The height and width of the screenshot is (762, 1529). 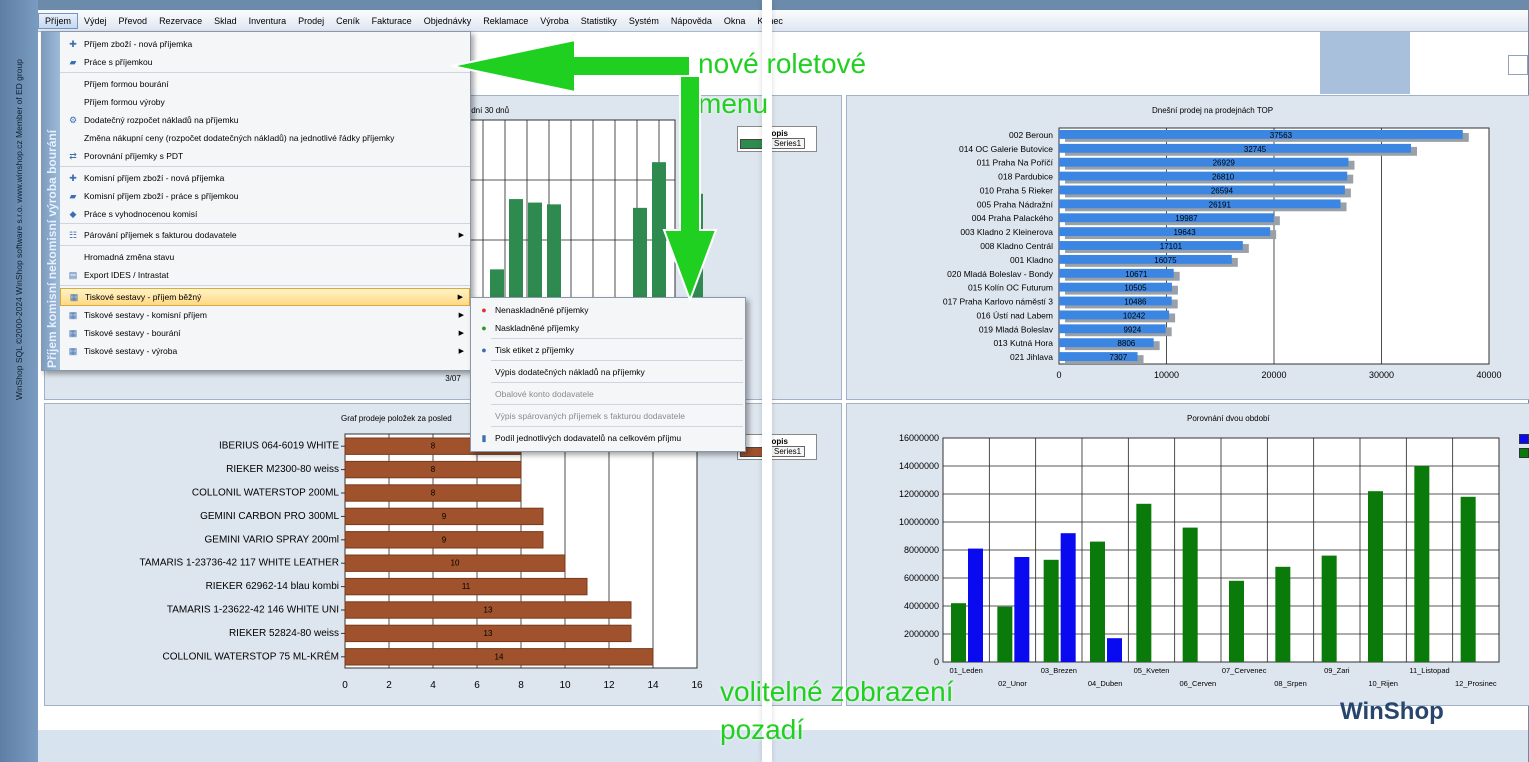 What do you see at coordinates (1518, 65) in the screenshot?
I see `top-right-box` at bounding box center [1518, 65].